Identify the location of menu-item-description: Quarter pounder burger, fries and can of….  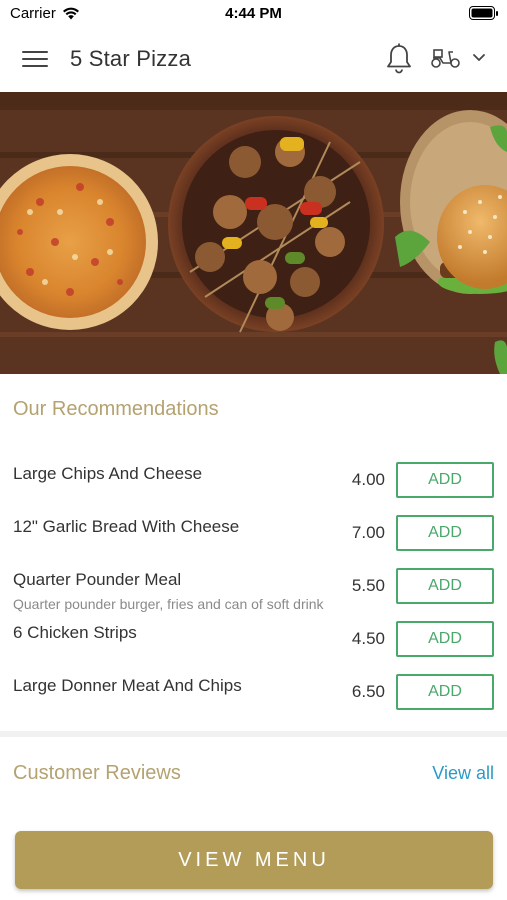
(168, 604).